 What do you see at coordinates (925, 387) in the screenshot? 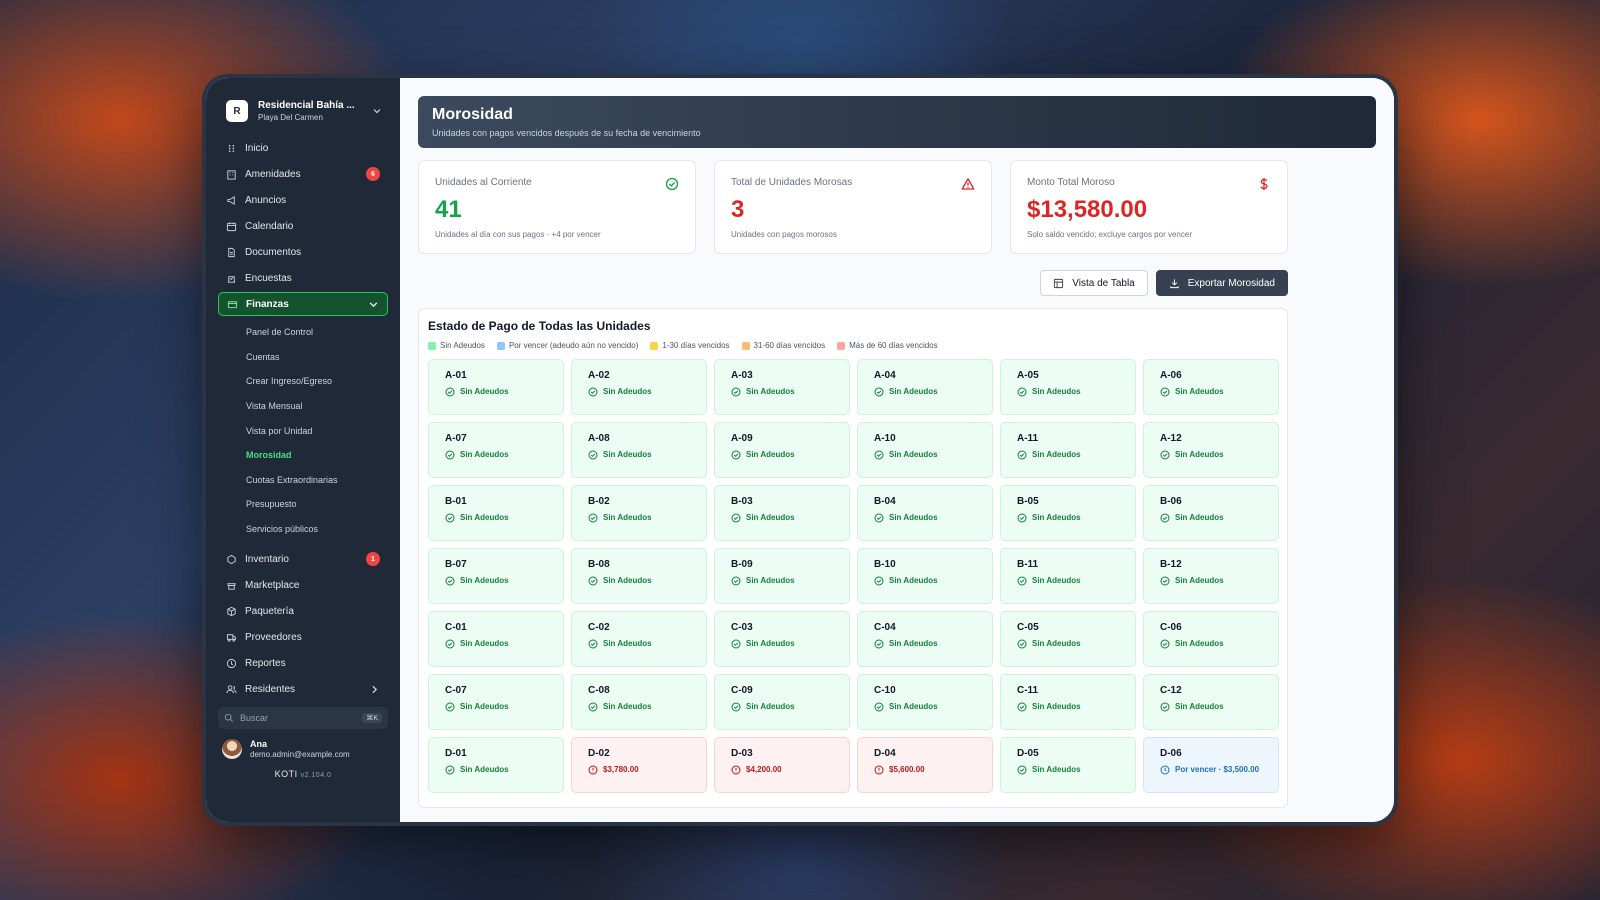
I see `unit-card: A-04 Sin Adeudos` at bounding box center [925, 387].